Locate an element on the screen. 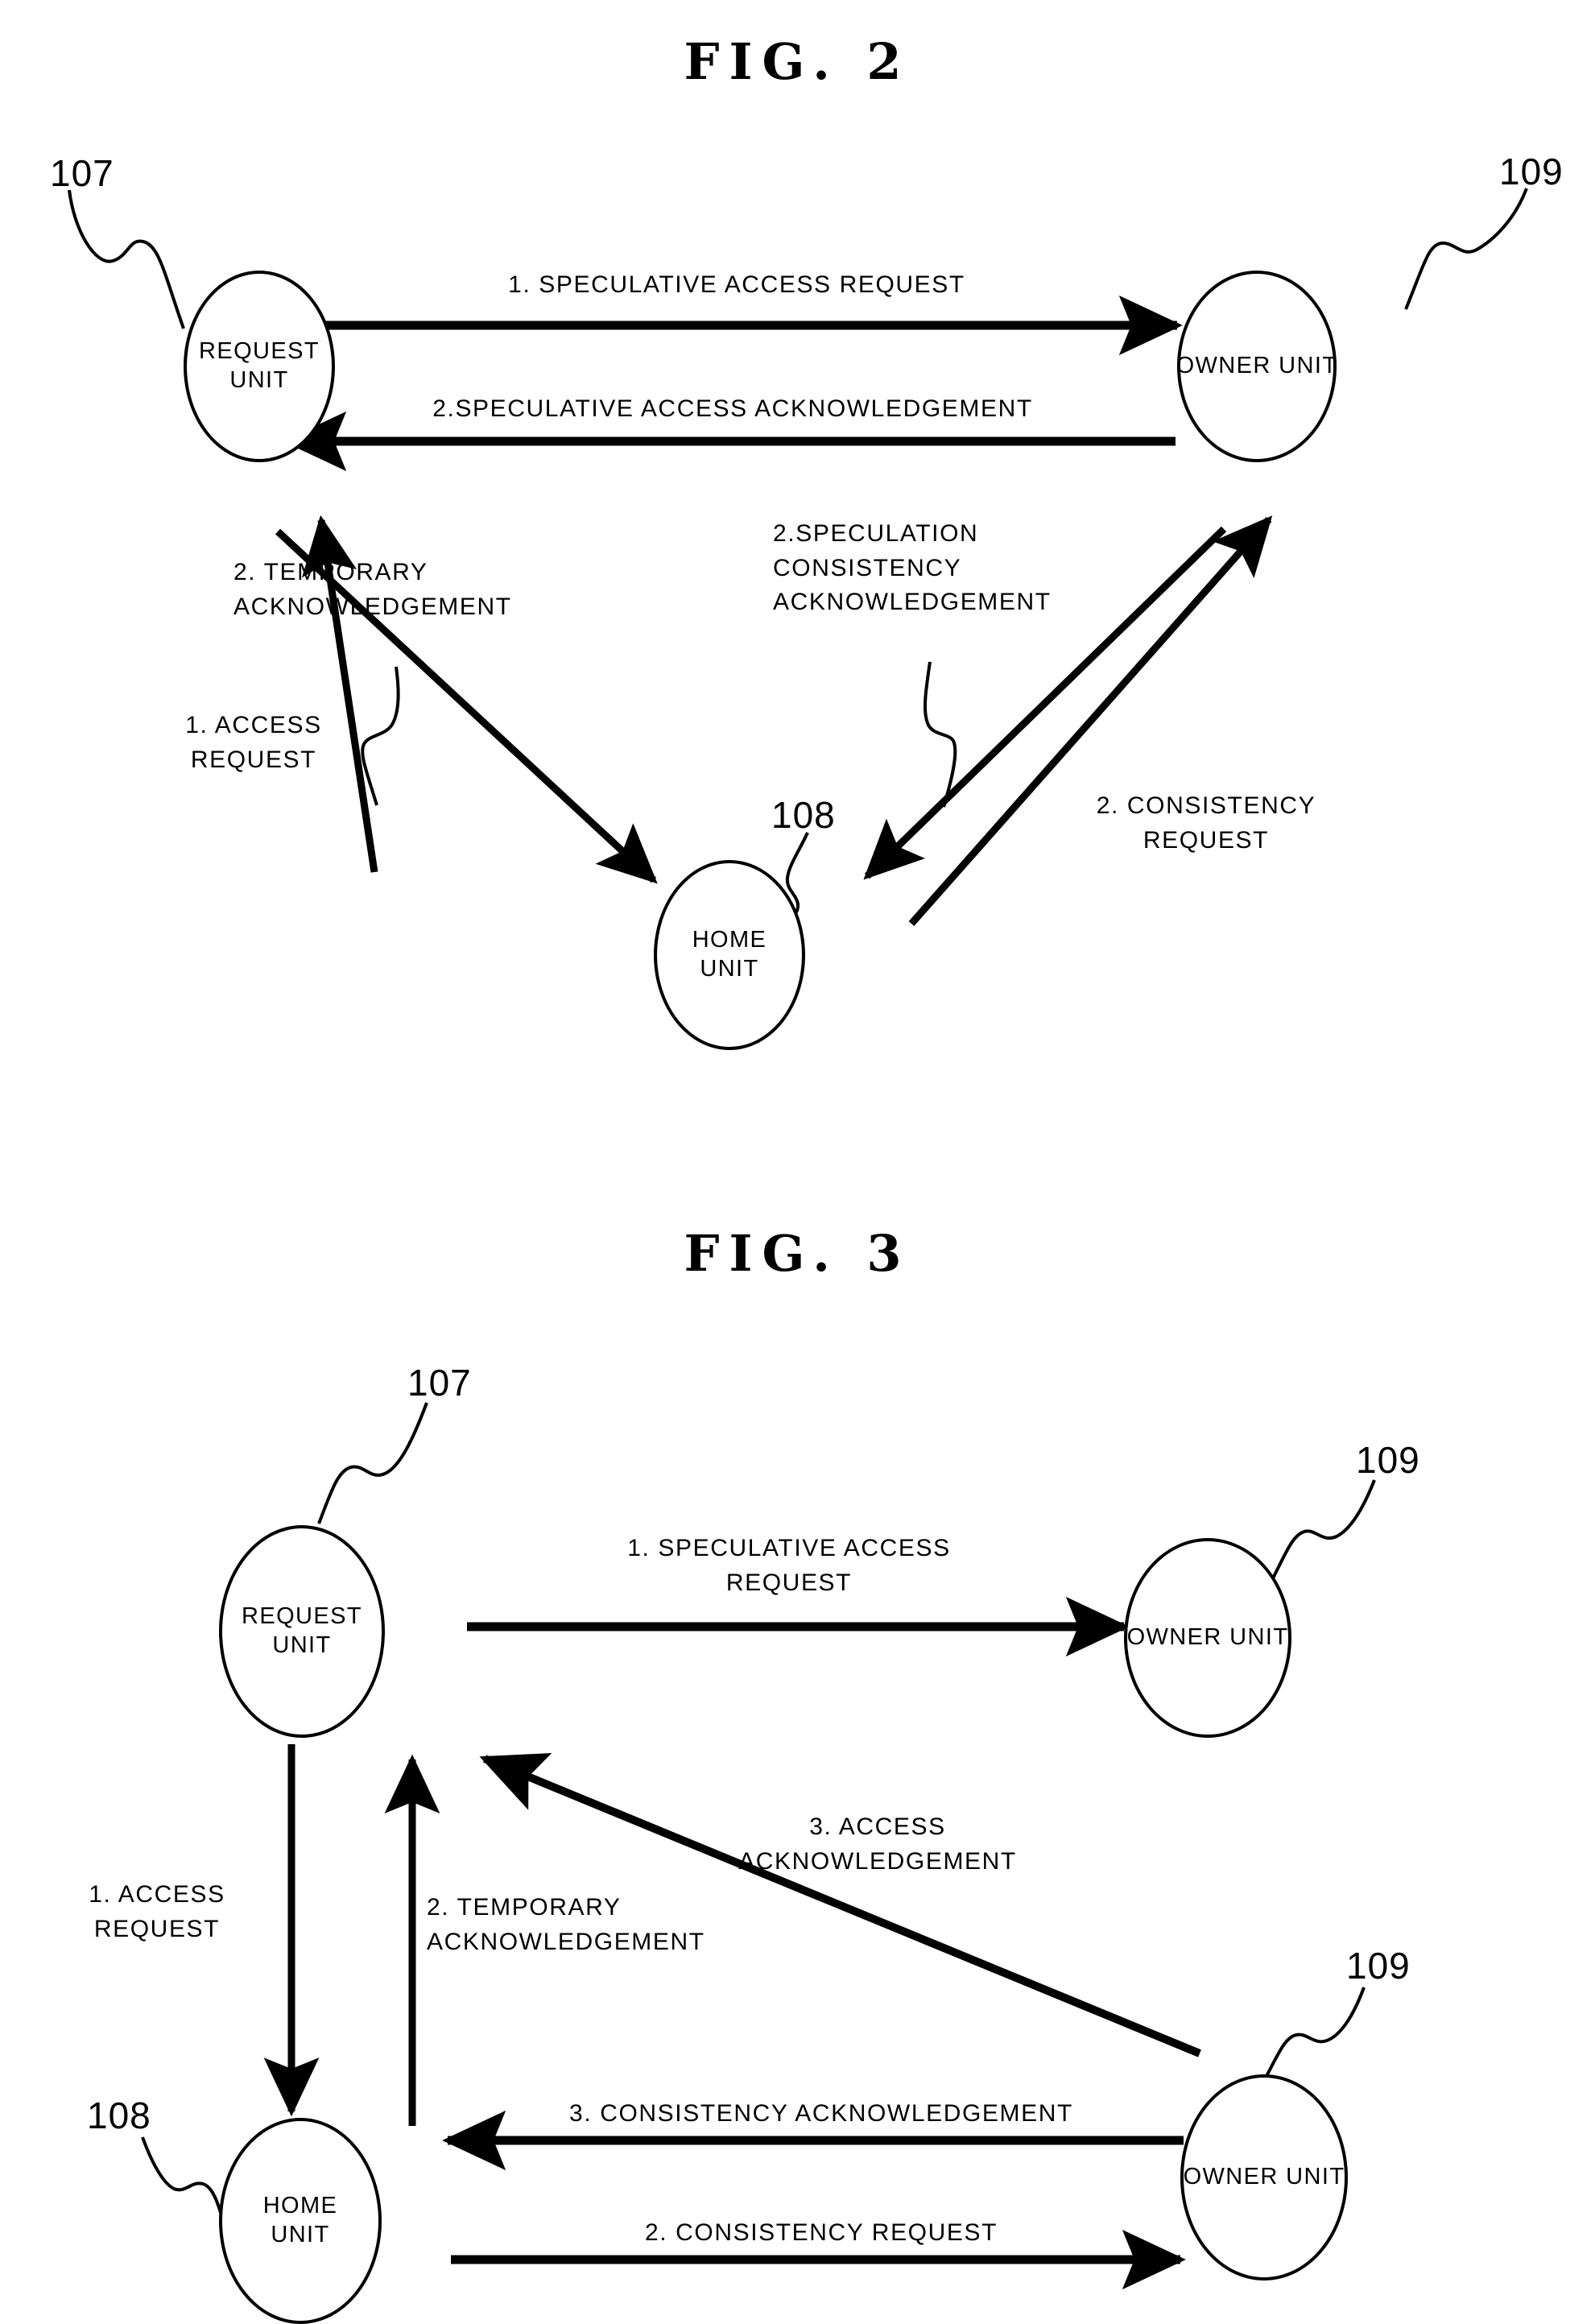  fig2-owner-unit-node: OWNER UNIT is located at coordinates (1257, 366).